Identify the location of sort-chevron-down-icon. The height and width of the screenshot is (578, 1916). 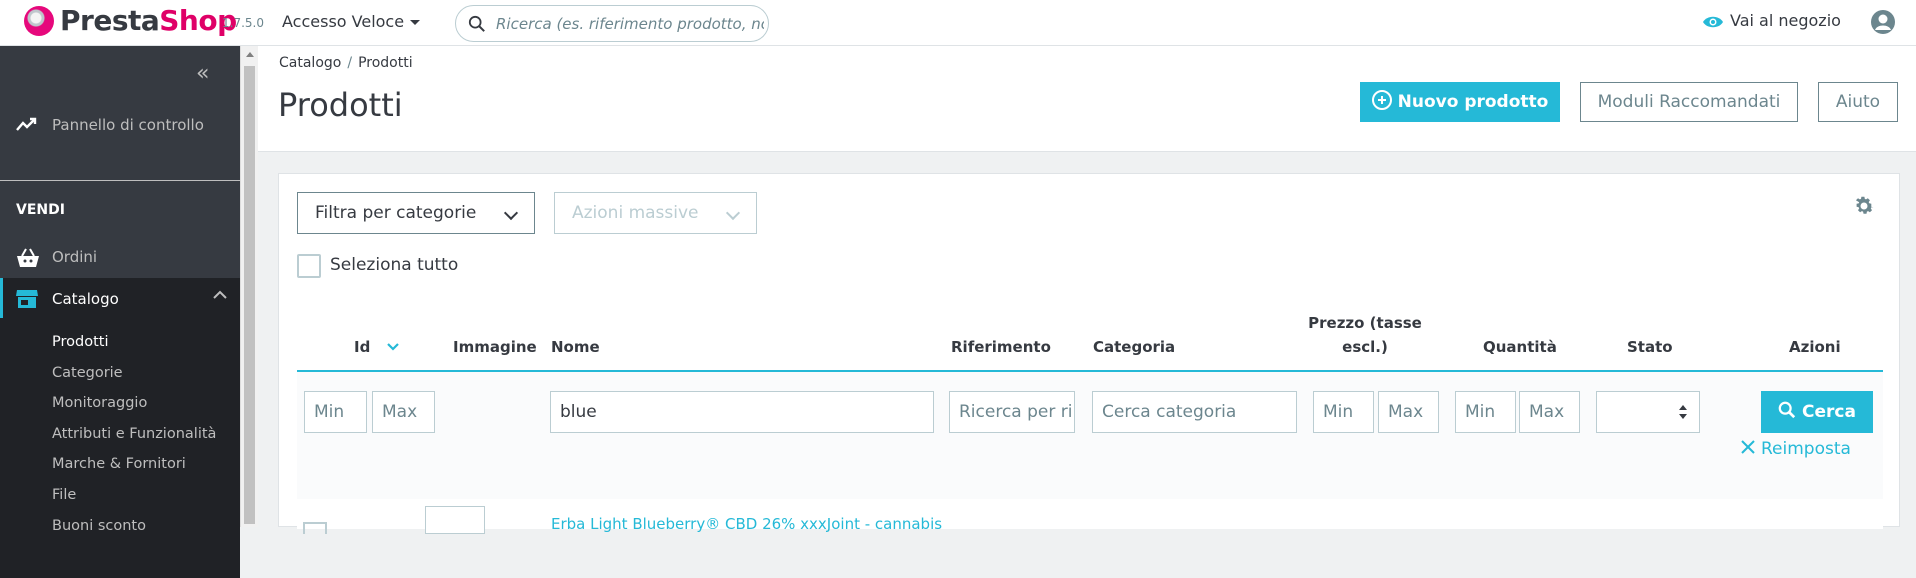
(393, 347).